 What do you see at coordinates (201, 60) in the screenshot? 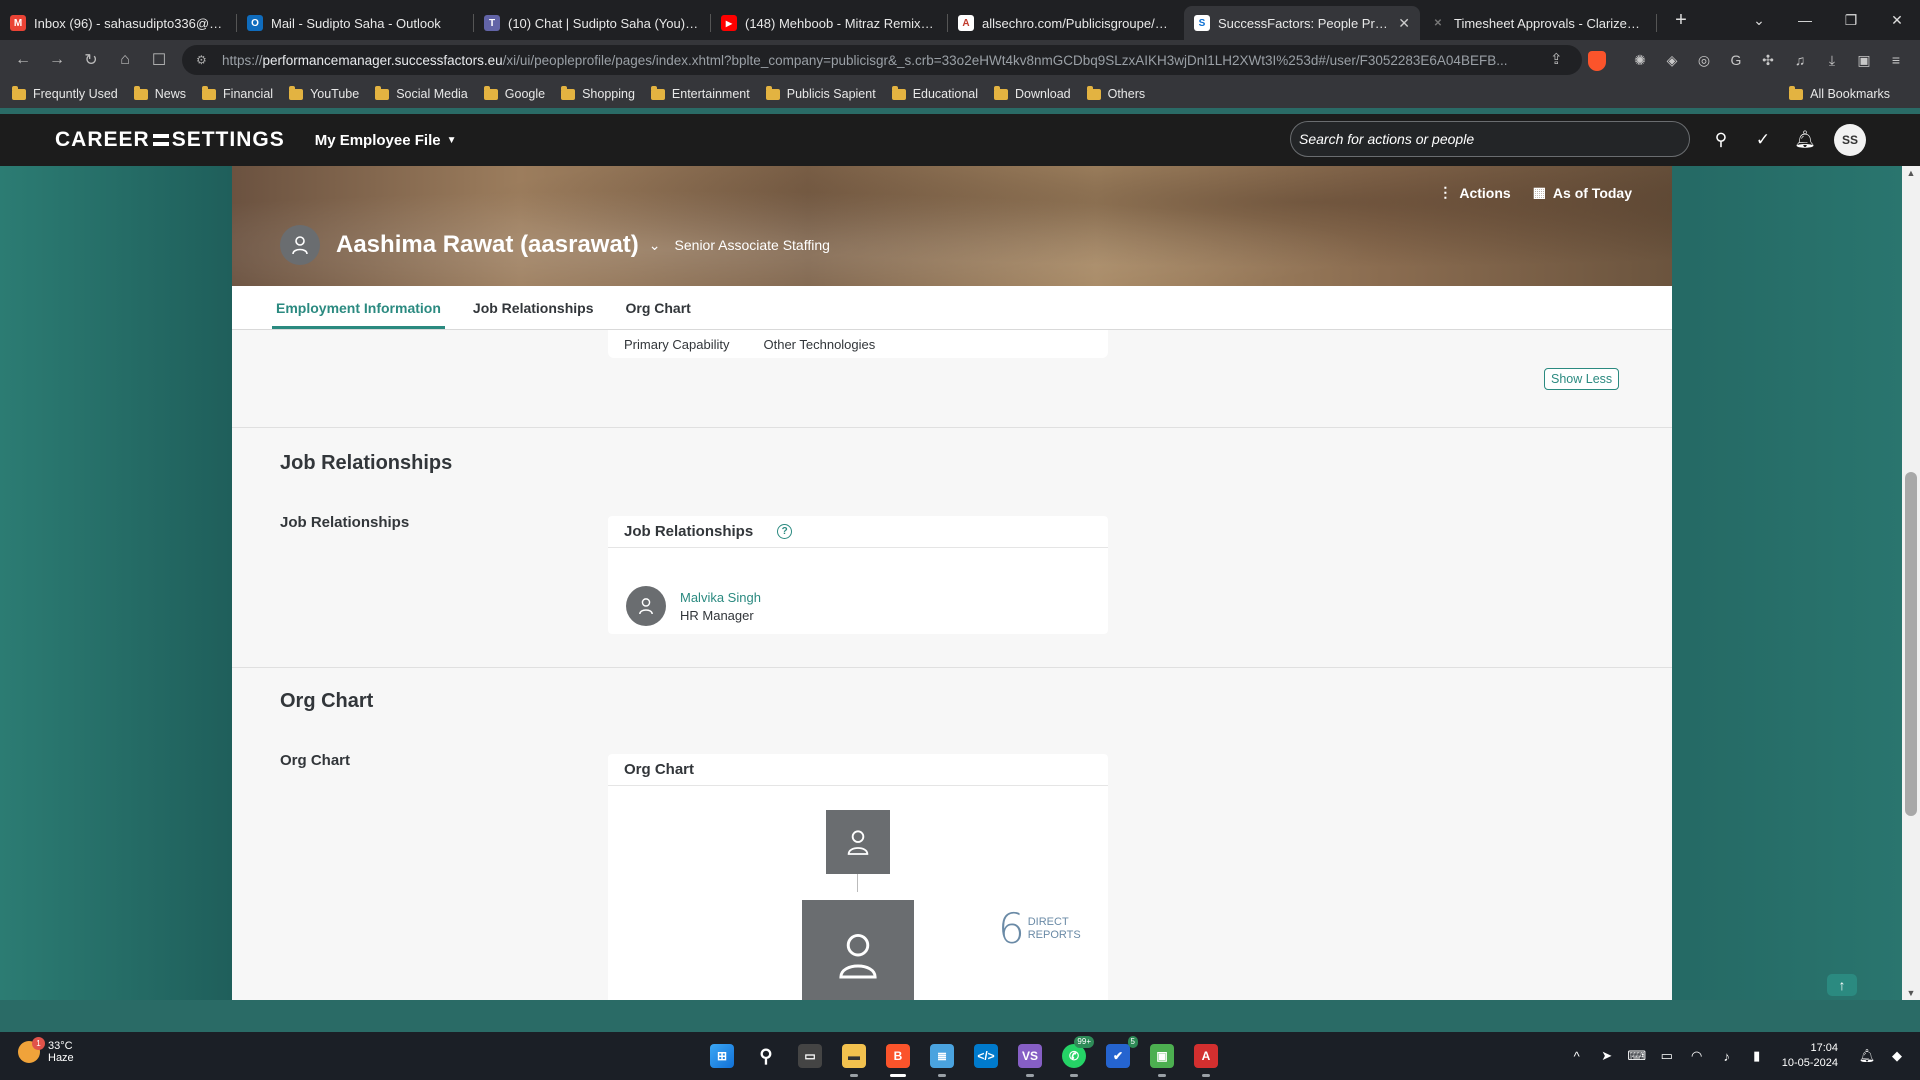
I see `site-info-icon: ⚙` at bounding box center [201, 60].